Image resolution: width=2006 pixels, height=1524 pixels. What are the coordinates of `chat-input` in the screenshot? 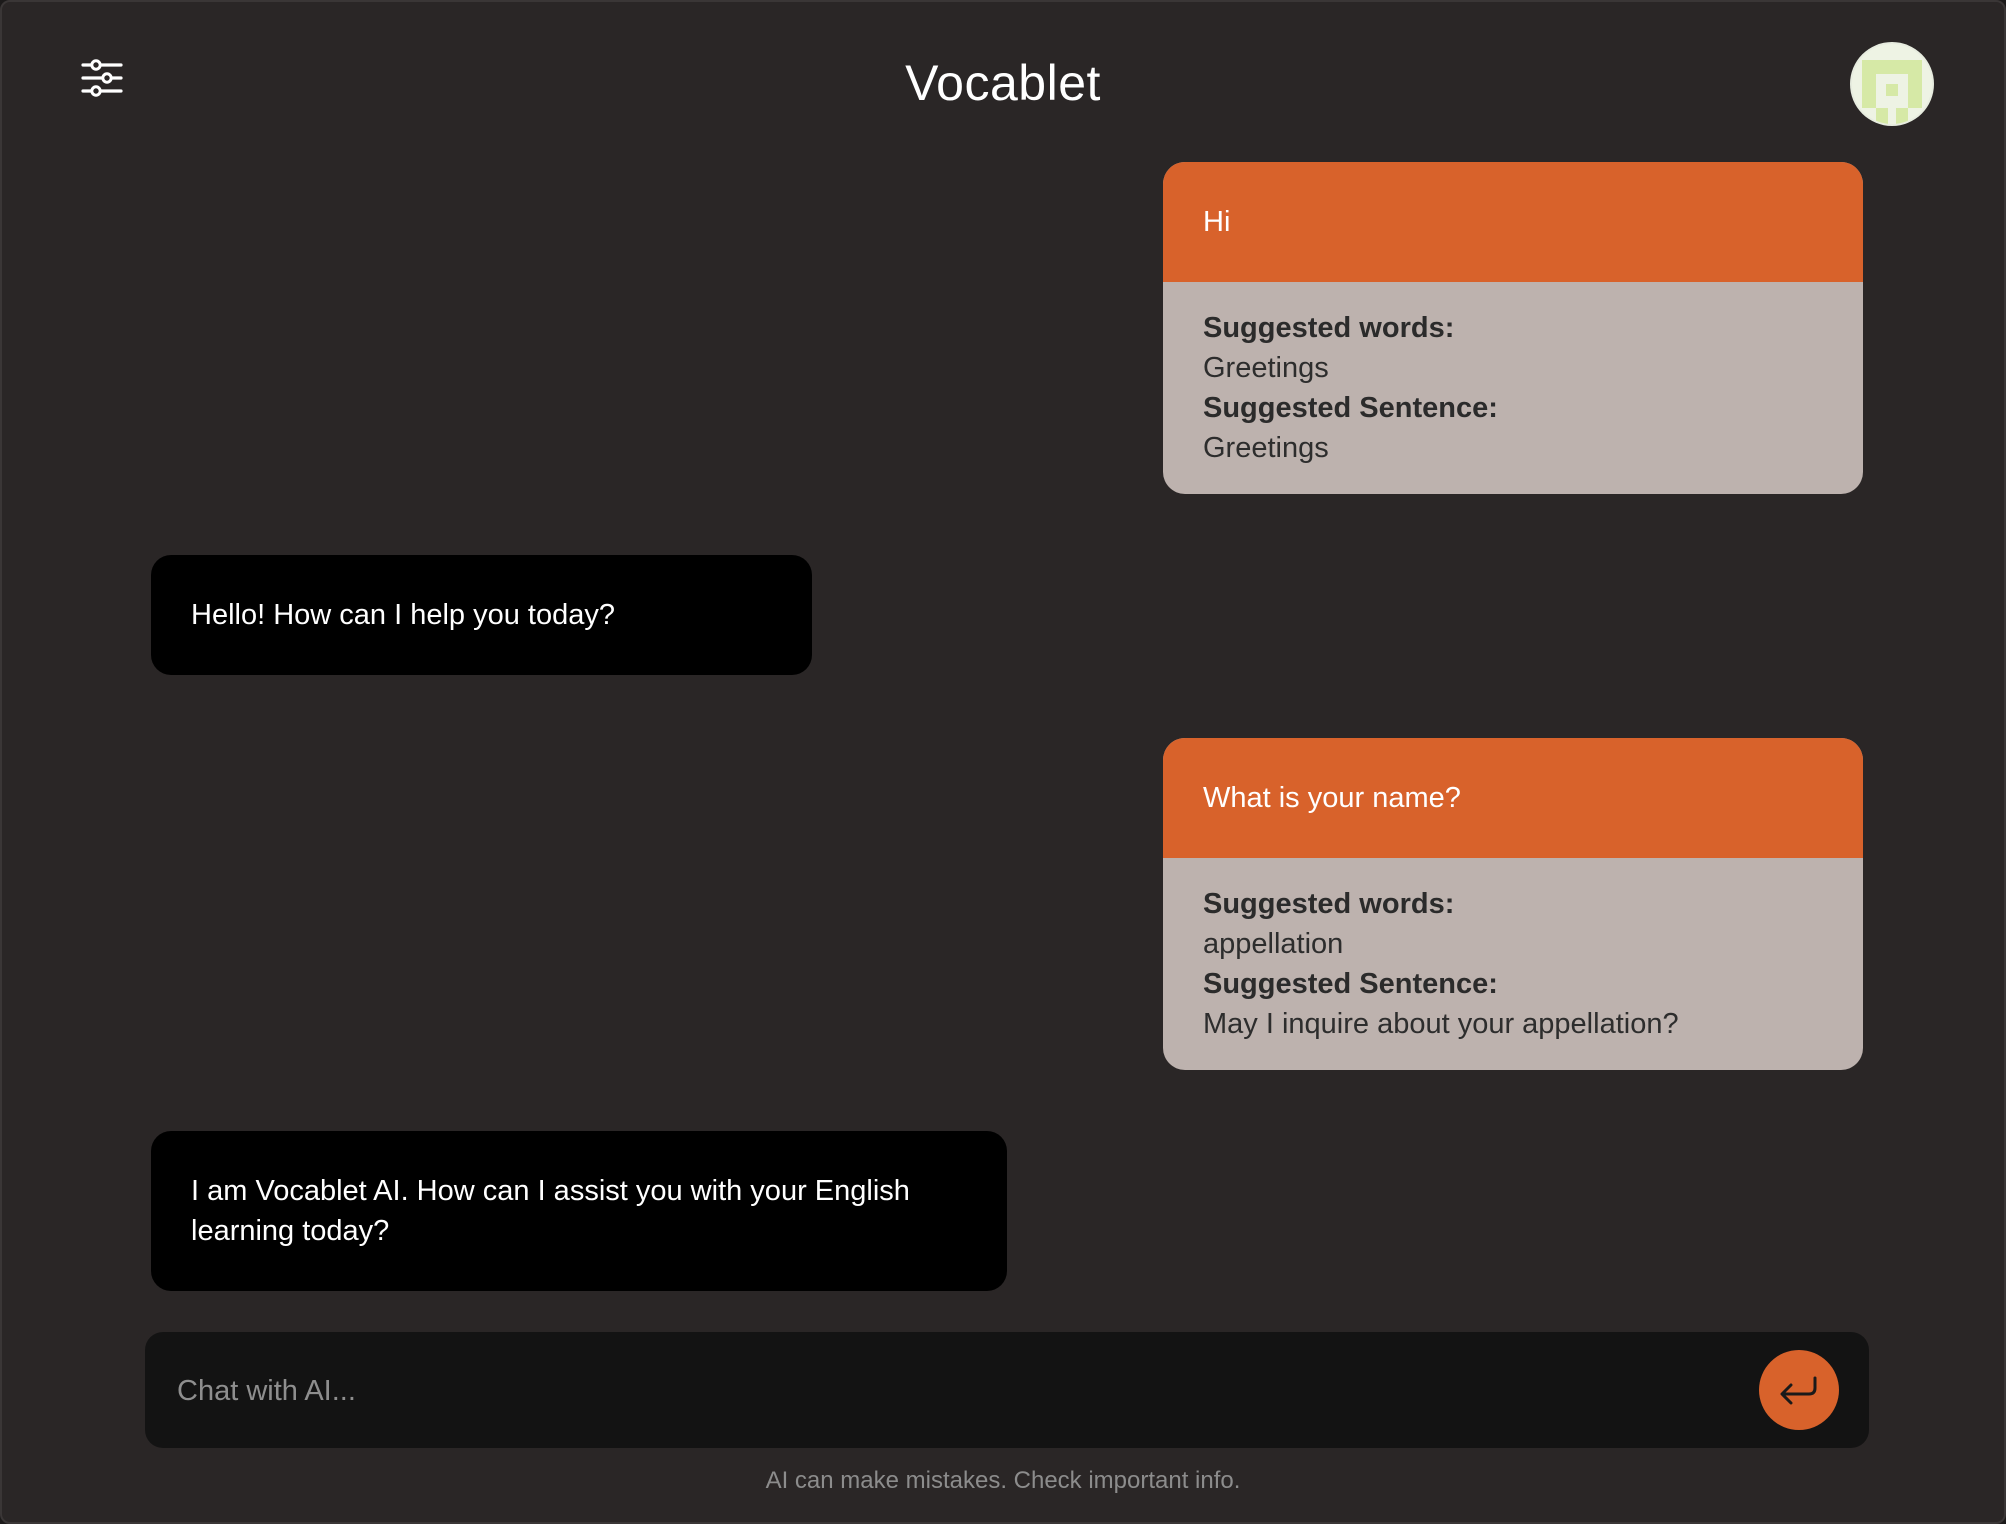 It's located at (927, 1391).